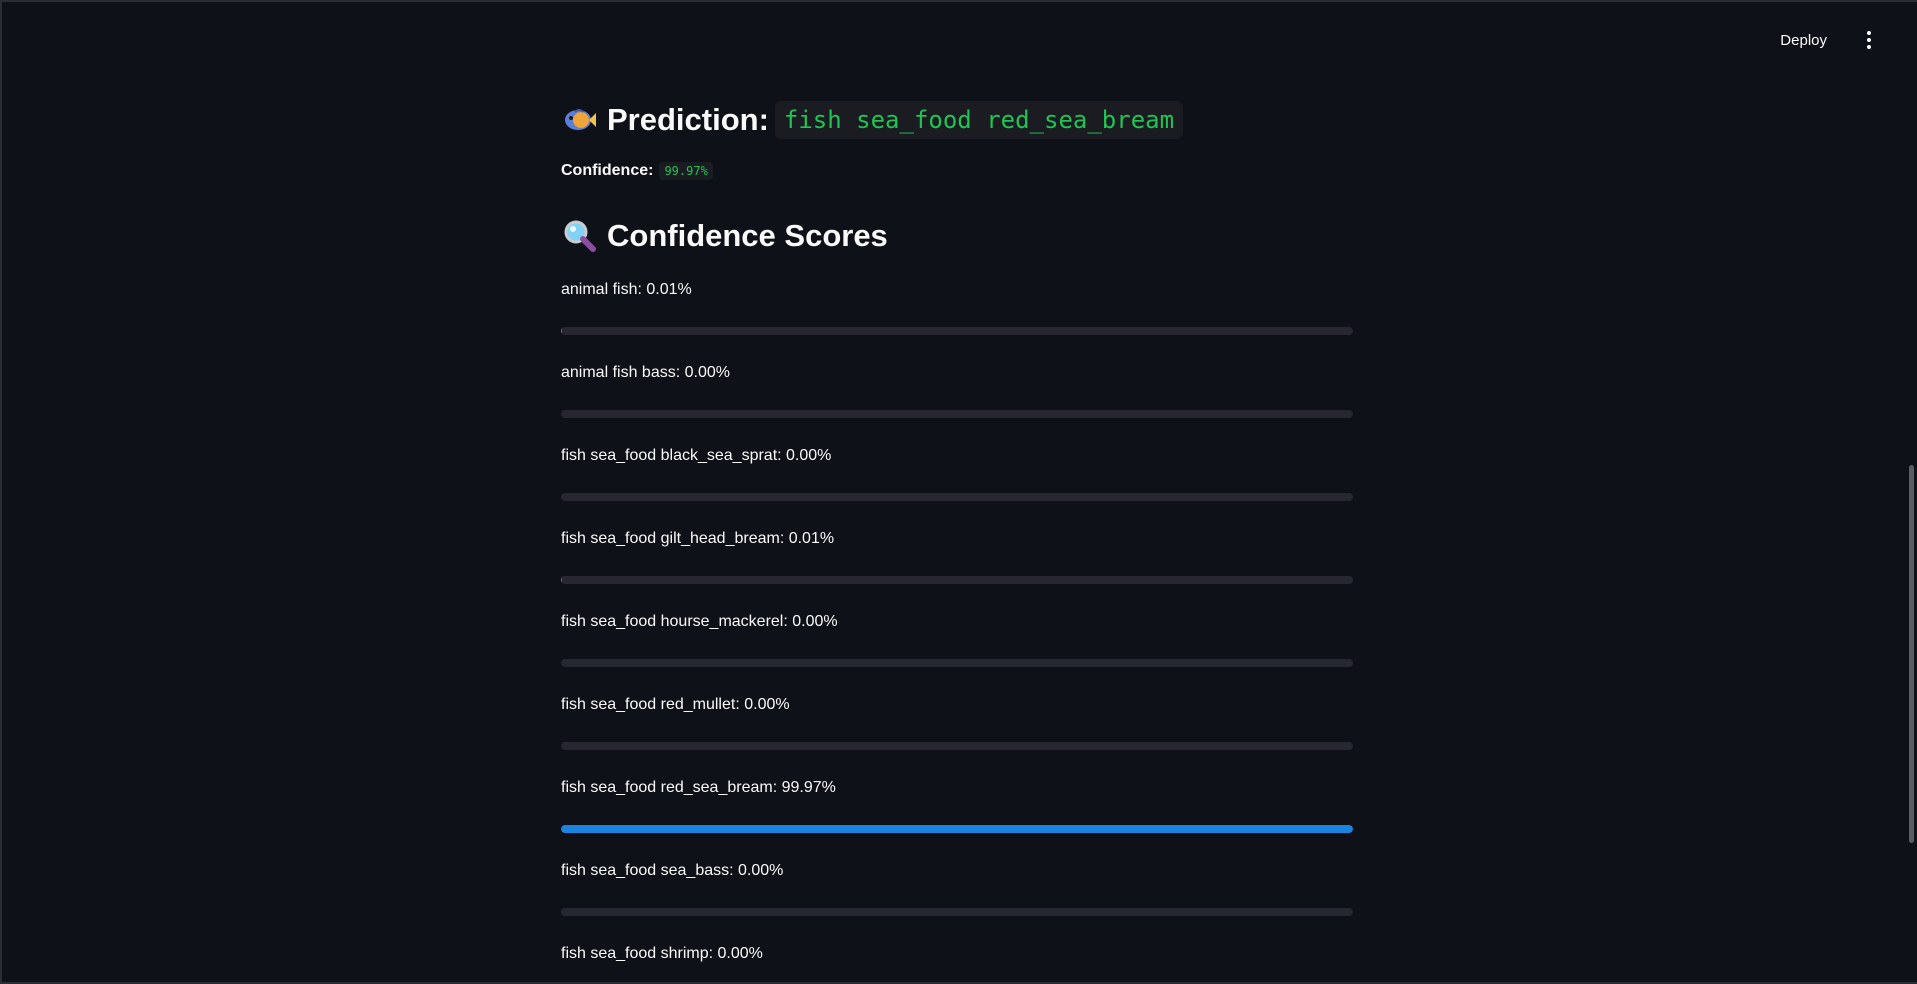 The image size is (1917, 984). What do you see at coordinates (699, 621) in the screenshot?
I see `score-label: fish sea_food hourse_mackerel: 0.00%` at bounding box center [699, 621].